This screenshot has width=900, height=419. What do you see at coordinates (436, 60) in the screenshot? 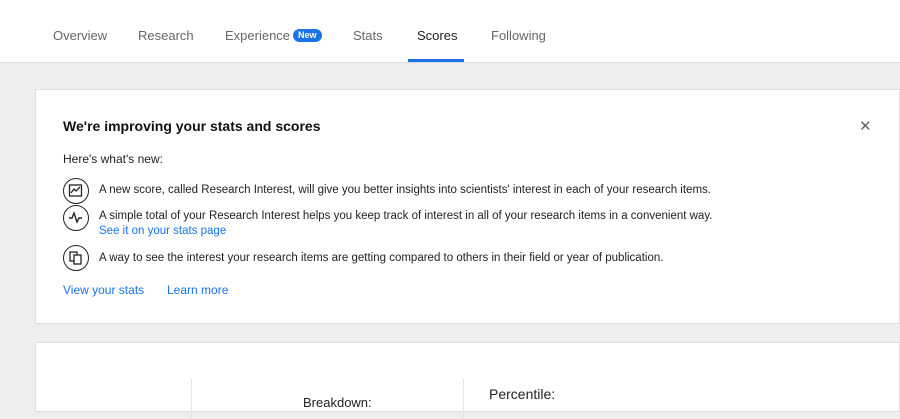
I see `active-tab-indicator` at bounding box center [436, 60].